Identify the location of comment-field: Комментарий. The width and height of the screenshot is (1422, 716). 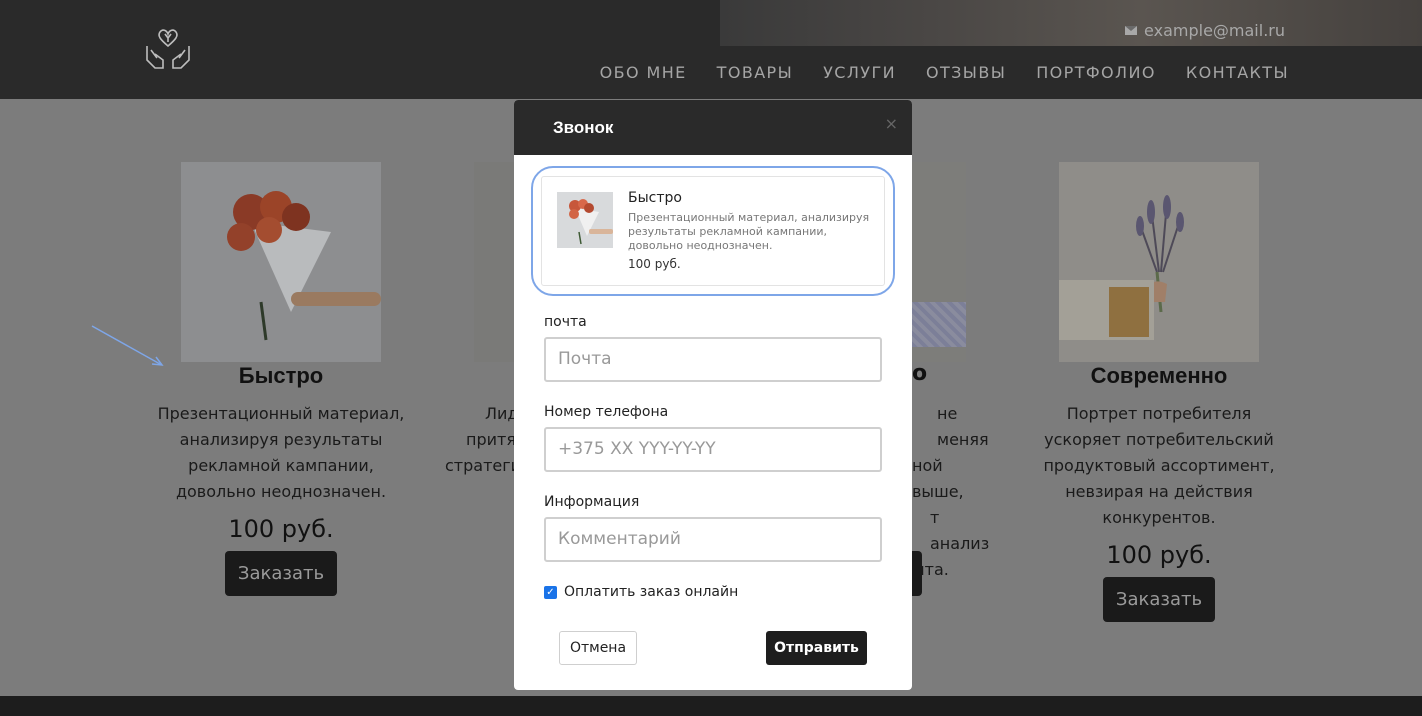
(713, 539).